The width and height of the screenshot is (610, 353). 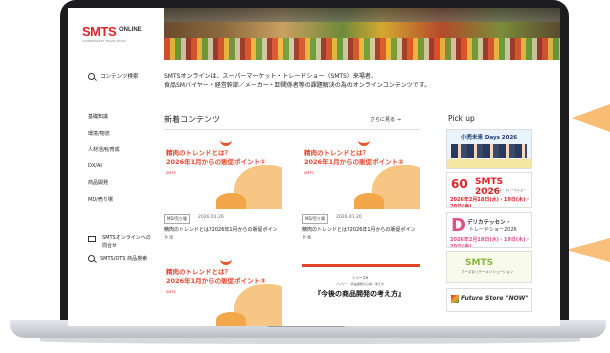 What do you see at coordinates (104, 138) in the screenshot?
I see `sidebar-item-environment-logistics: 環境/物流` at bounding box center [104, 138].